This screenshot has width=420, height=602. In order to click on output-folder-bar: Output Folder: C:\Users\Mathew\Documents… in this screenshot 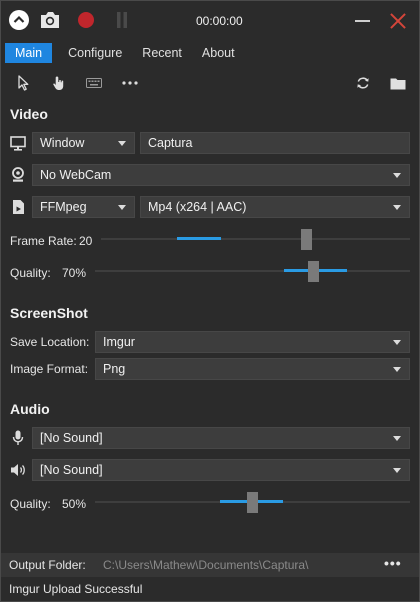, I will do `click(210, 565)`.